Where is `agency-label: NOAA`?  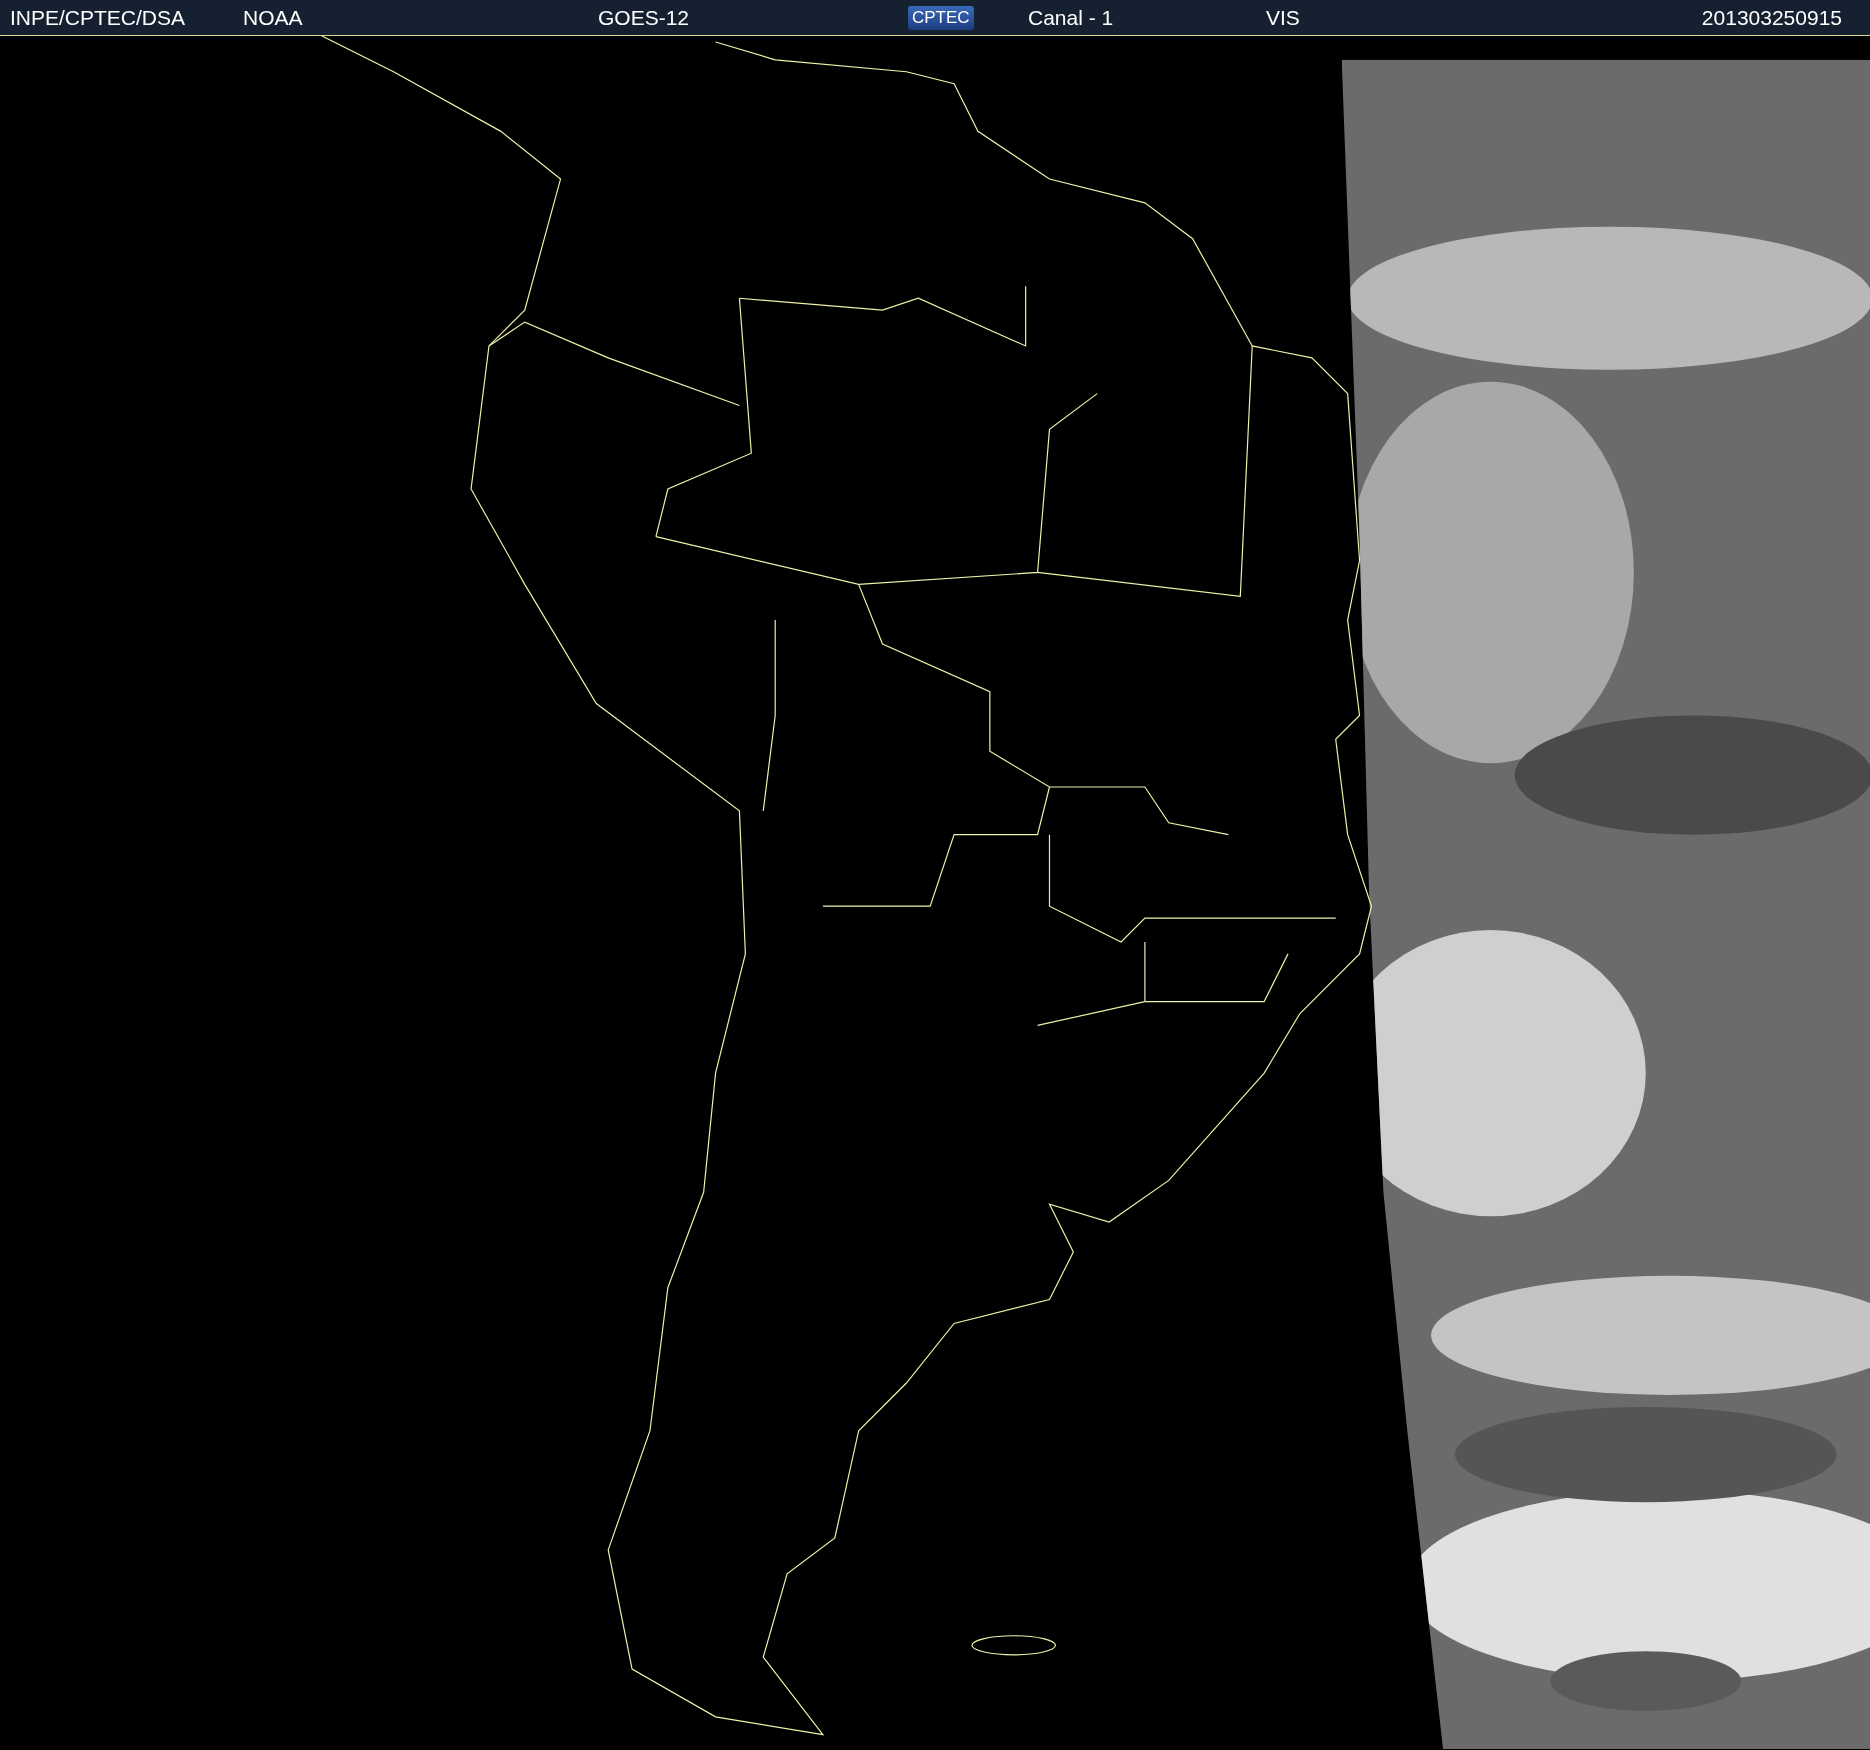 agency-label: NOAA is located at coordinates (273, 17).